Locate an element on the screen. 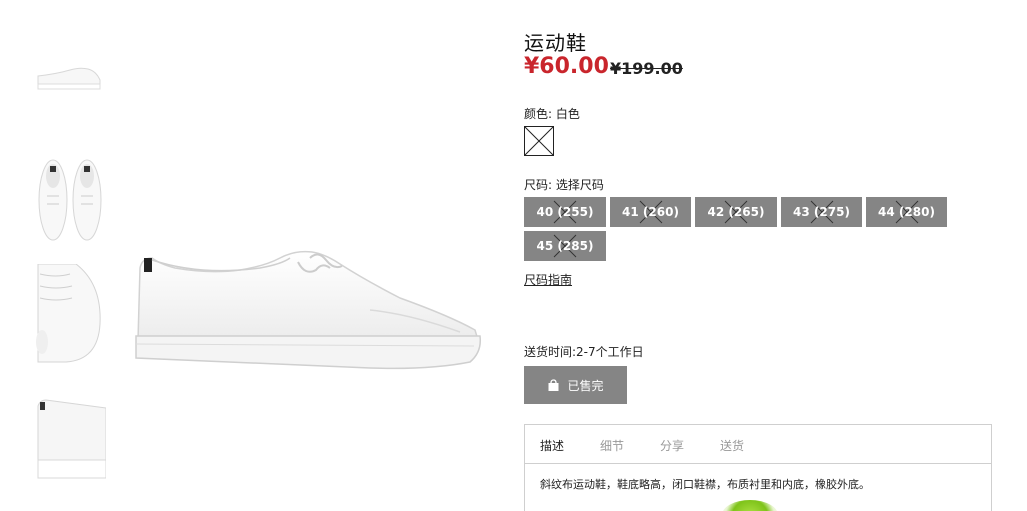  original-price: ¥199.00 is located at coordinates (646, 68).